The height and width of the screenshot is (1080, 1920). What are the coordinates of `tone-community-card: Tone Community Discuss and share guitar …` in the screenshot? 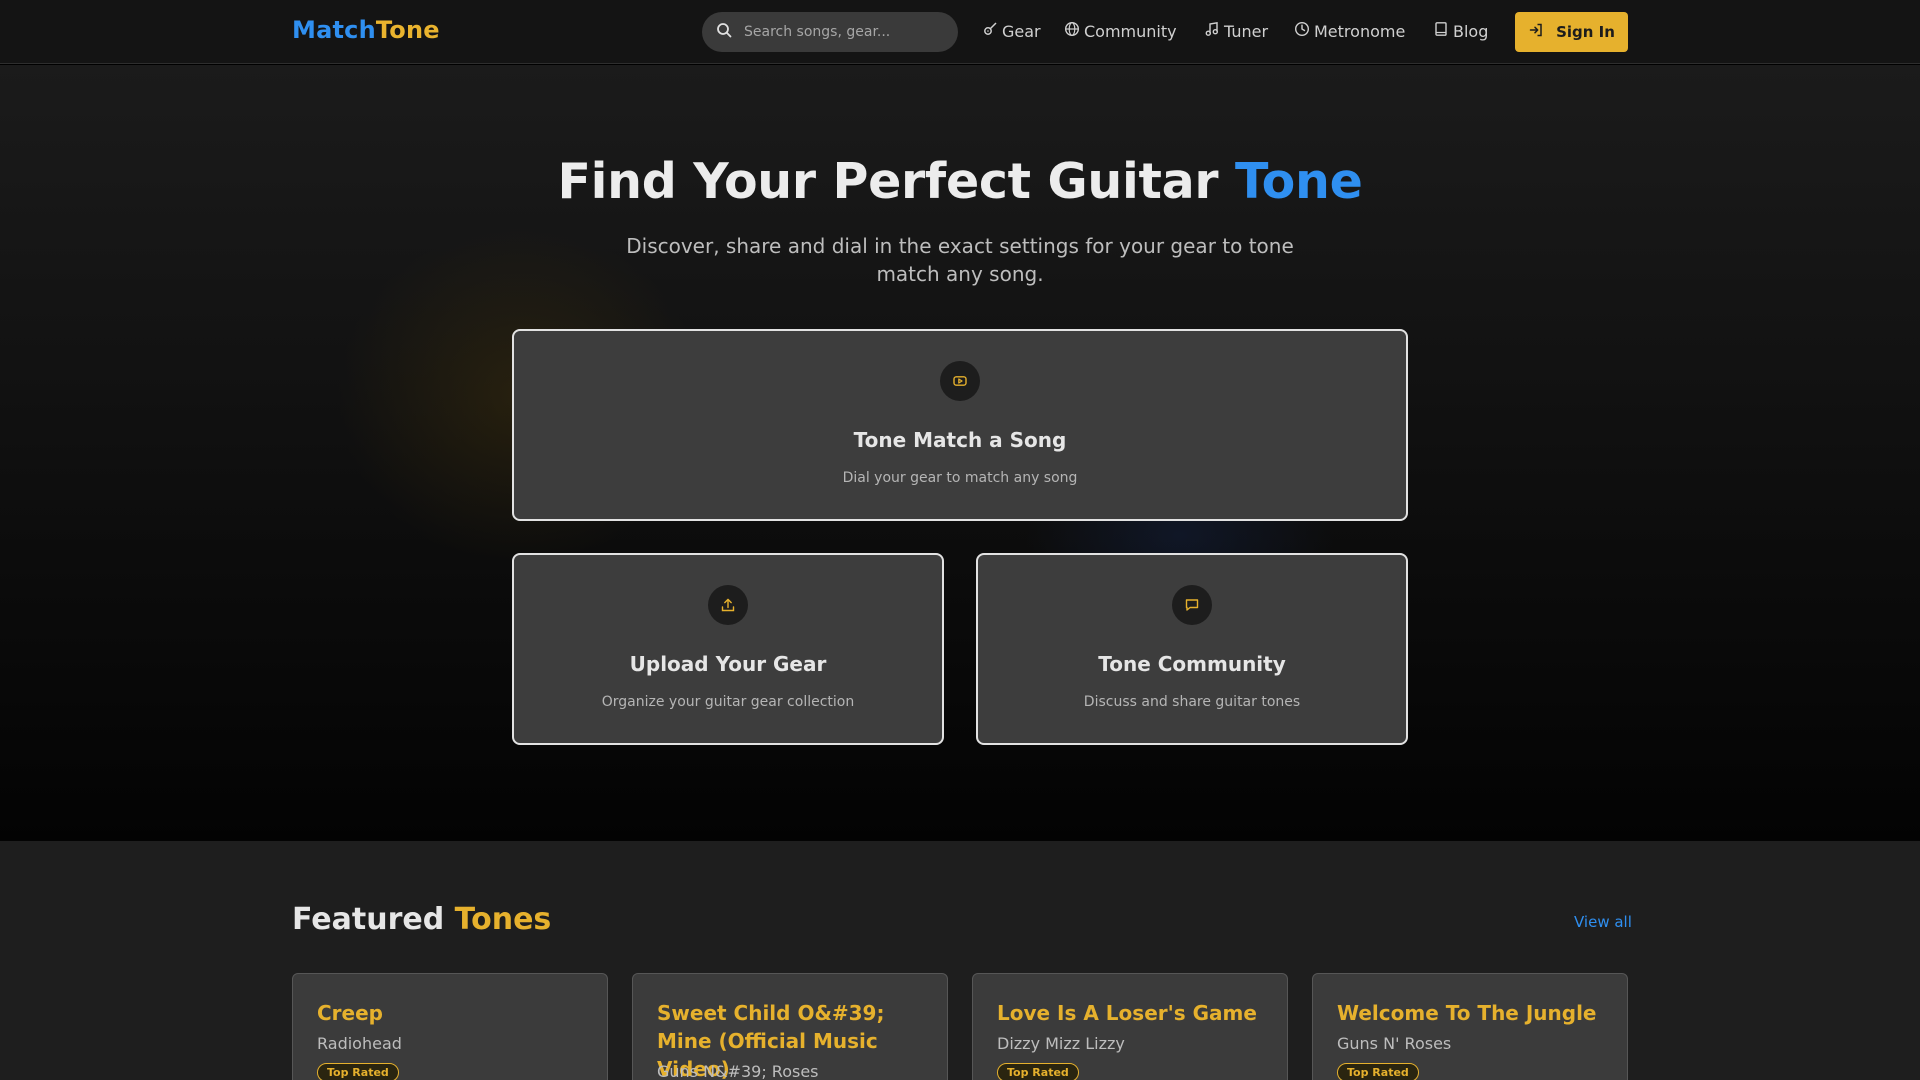 It's located at (1192, 649).